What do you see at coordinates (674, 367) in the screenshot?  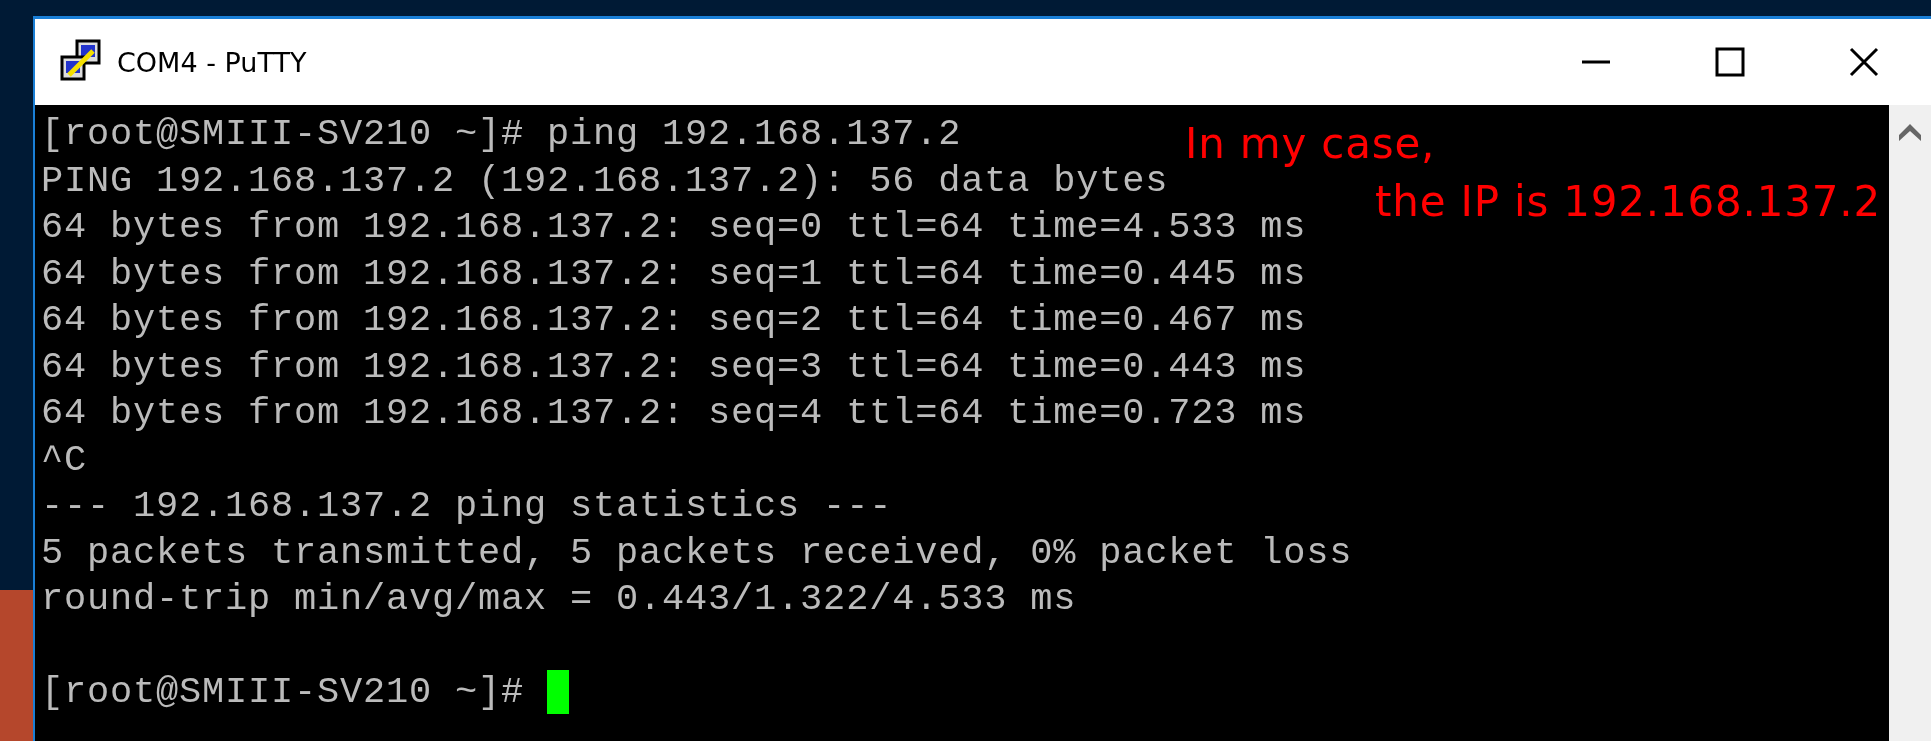 I see `terminal-line: 64 bytes from 192.168.137.2: seq=3 ttl=64 time=0.443 ms` at bounding box center [674, 367].